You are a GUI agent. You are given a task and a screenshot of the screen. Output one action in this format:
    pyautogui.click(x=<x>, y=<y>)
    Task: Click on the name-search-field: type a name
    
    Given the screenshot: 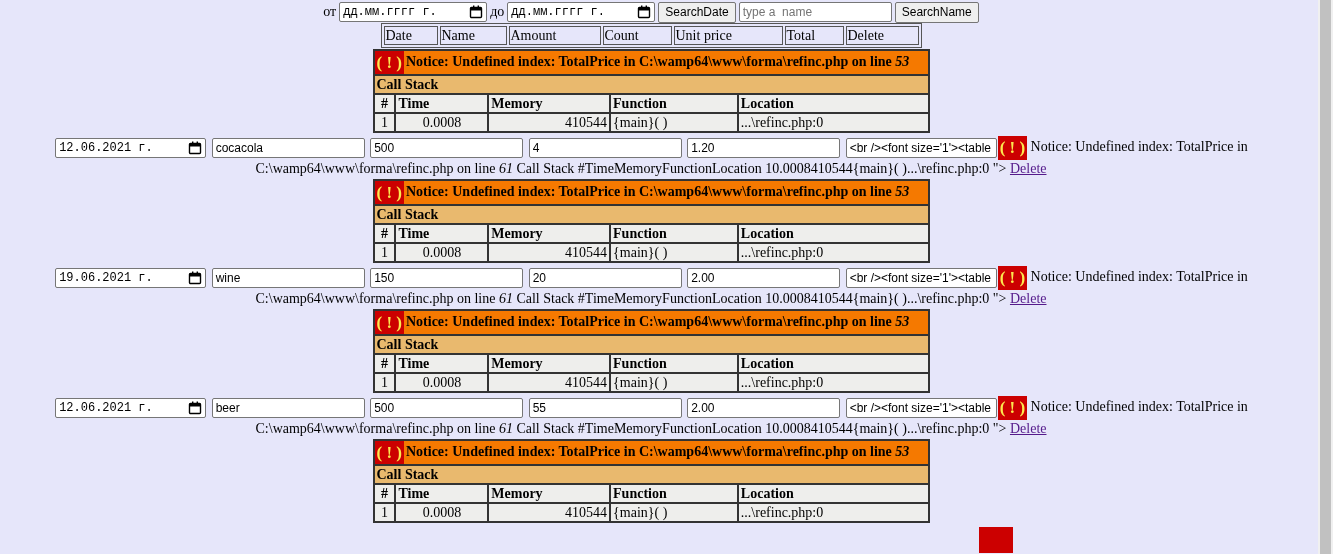 What is the action you would take?
    pyautogui.click(x=815, y=12)
    